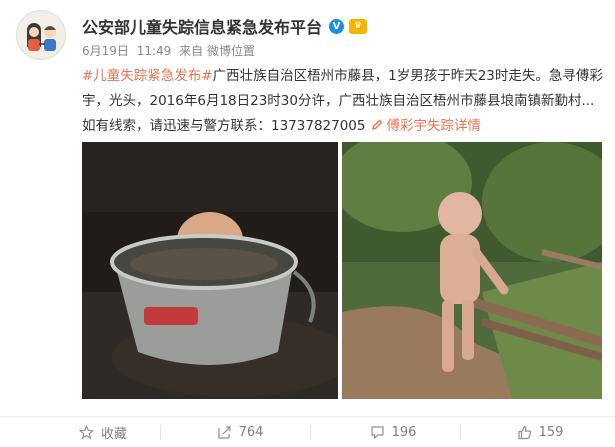 This screenshot has height=447, width=615. I want to click on post-time: 11:49, so click(154, 51).